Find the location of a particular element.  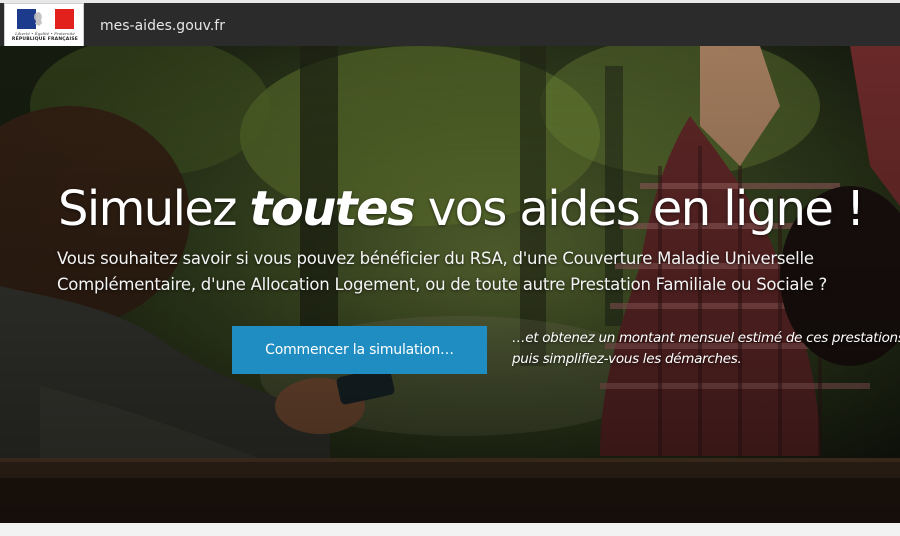

republic-motto: Liberté • Égalité • Fraternité is located at coordinates (45, 33).